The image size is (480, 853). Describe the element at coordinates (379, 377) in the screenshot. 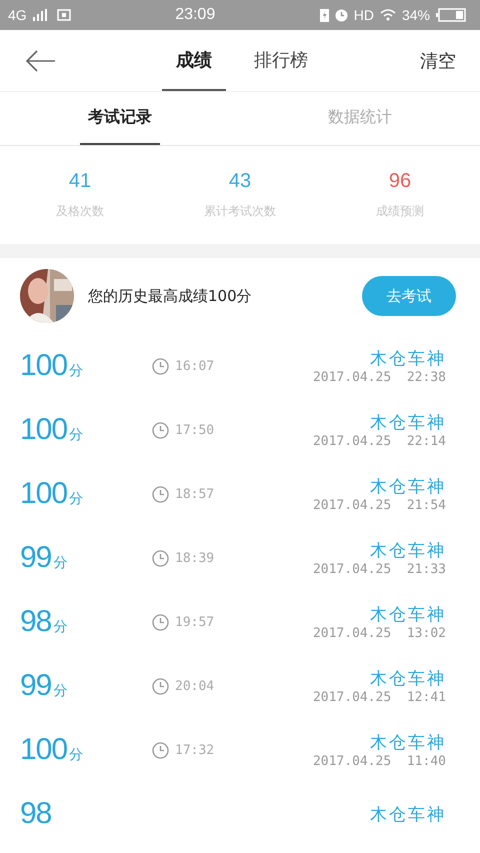

I see `exam-date: 2017.04.25 22:38` at that location.